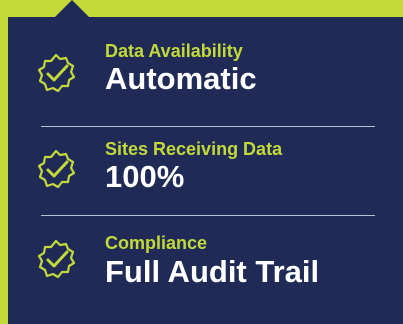 The width and height of the screenshot is (403, 324). What do you see at coordinates (72, 9) in the screenshot?
I see `pointer-notch` at bounding box center [72, 9].